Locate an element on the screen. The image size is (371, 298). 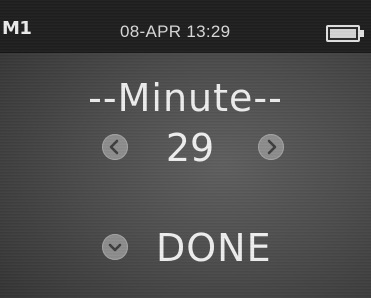
setting-title: --Minute-- is located at coordinates (185, 98).